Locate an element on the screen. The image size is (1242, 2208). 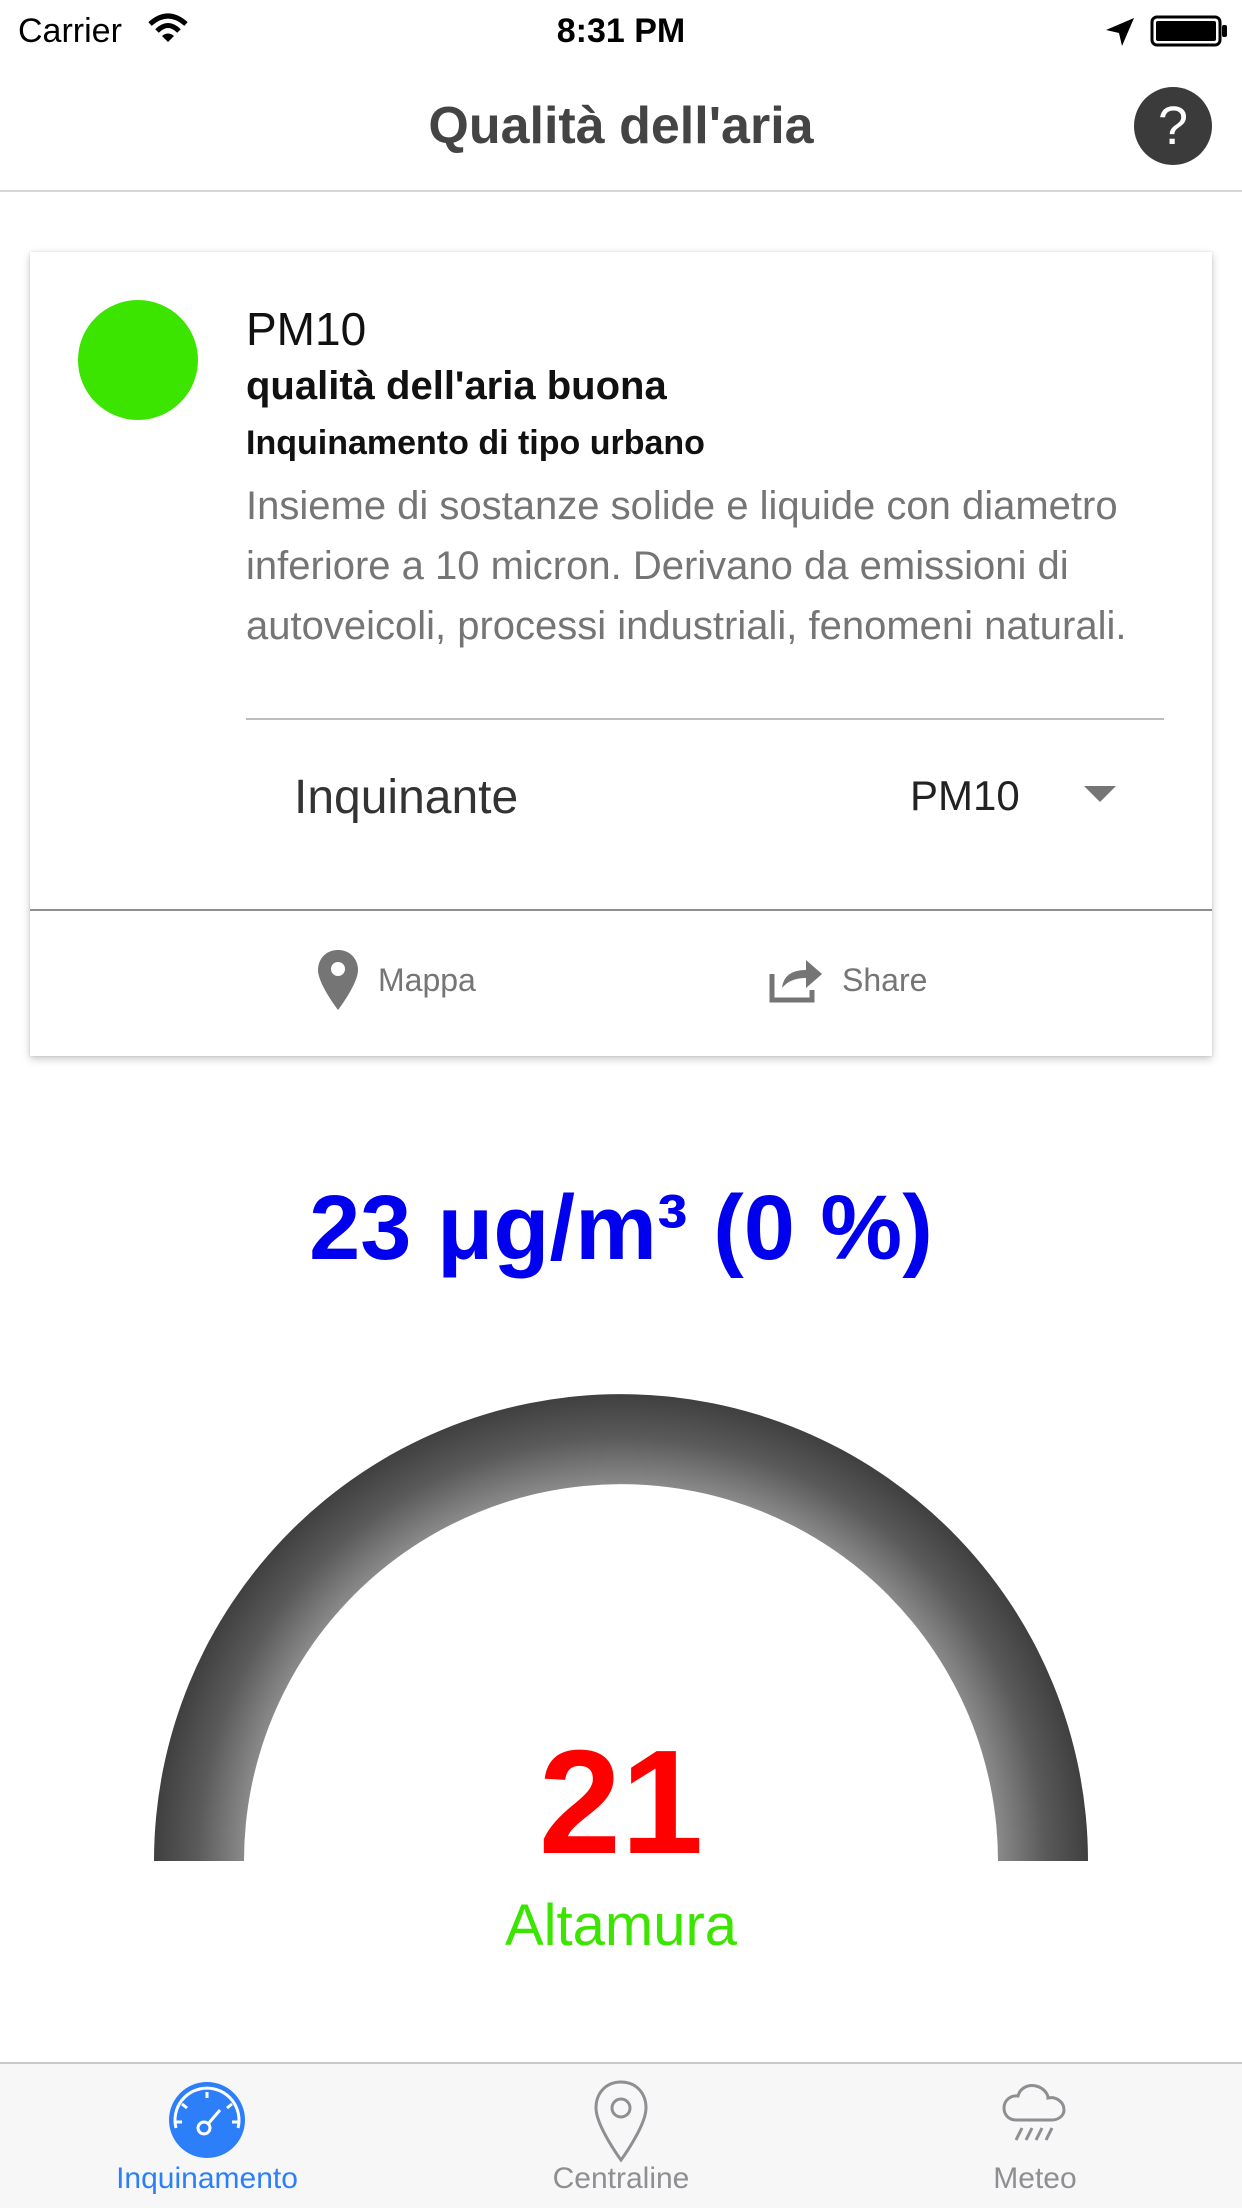
share-button-label: Share is located at coordinates (885, 979).